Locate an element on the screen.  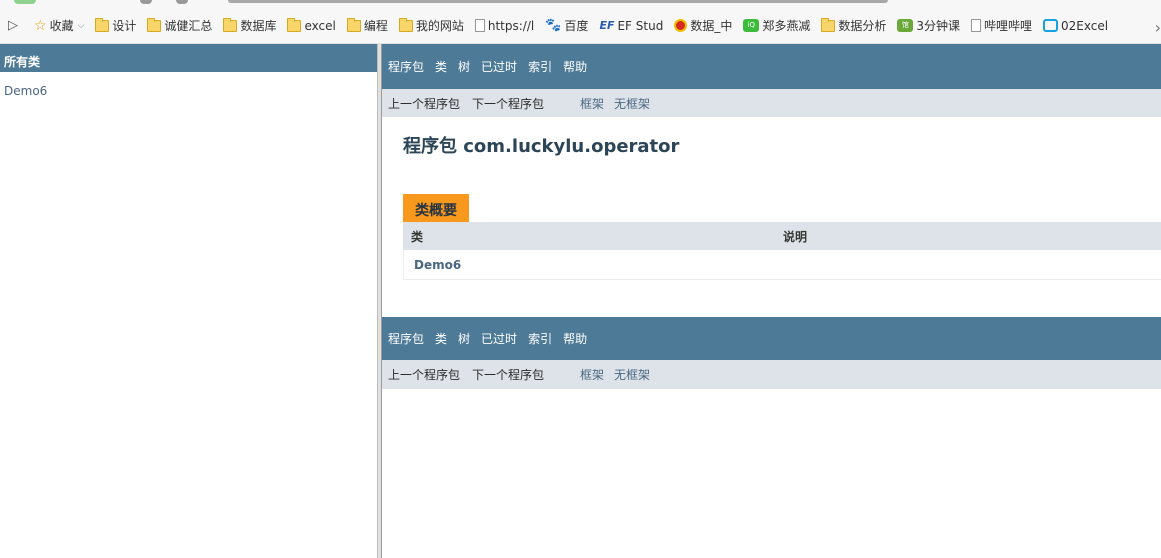
bookmark-label: 3分钟课 is located at coordinates (938, 26).